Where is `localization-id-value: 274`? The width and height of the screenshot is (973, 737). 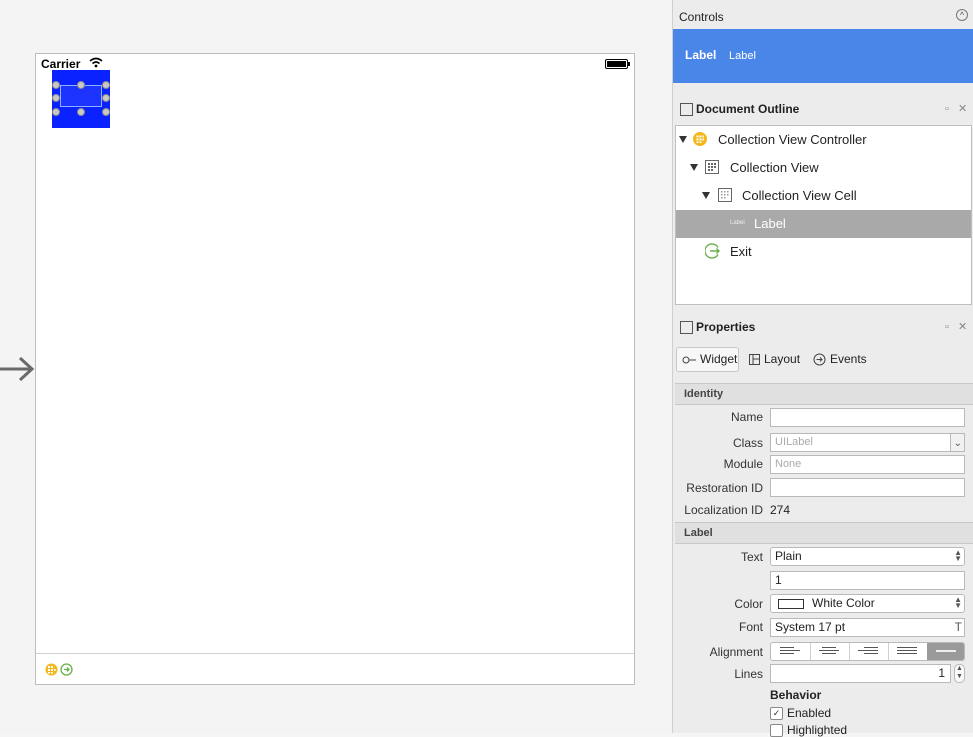 localization-id-value: 274 is located at coordinates (780, 510).